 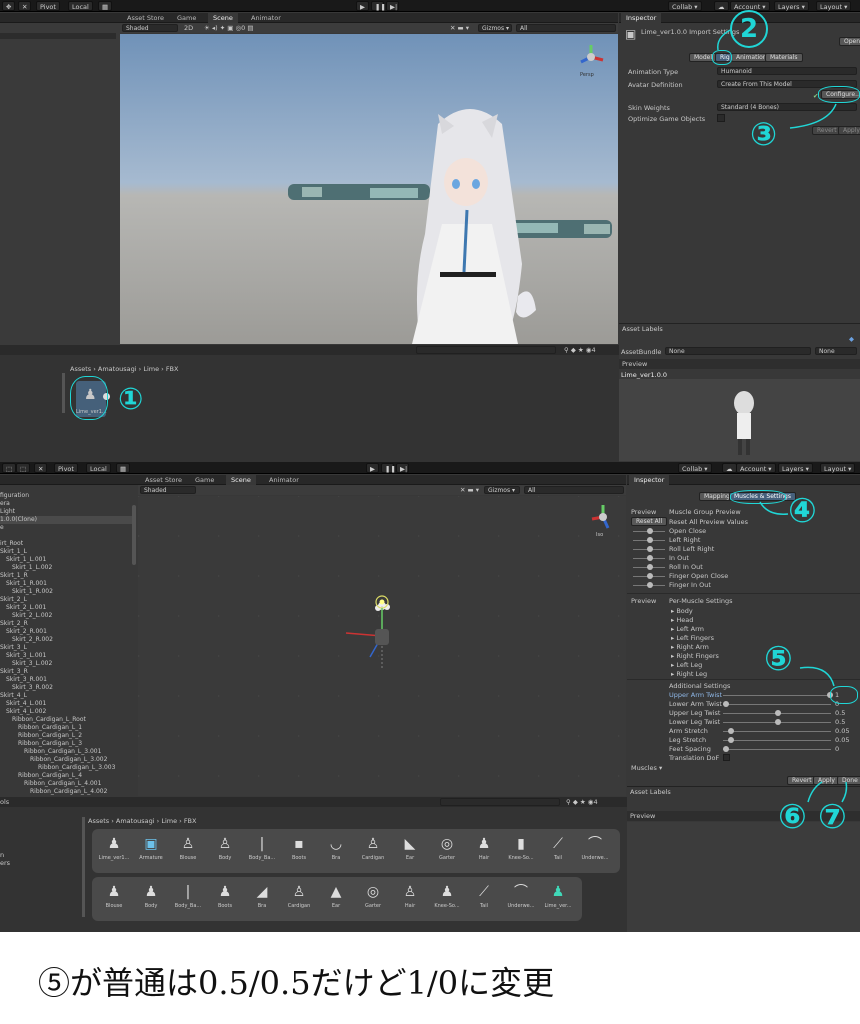 I want to click on project-asset: ♙ Hair, so click(x=410, y=899).